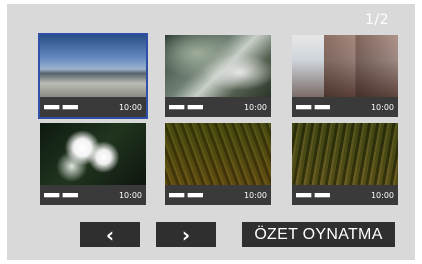 The width and height of the screenshot is (422, 264). I want to click on previous-page-button: ‹, so click(110, 234).